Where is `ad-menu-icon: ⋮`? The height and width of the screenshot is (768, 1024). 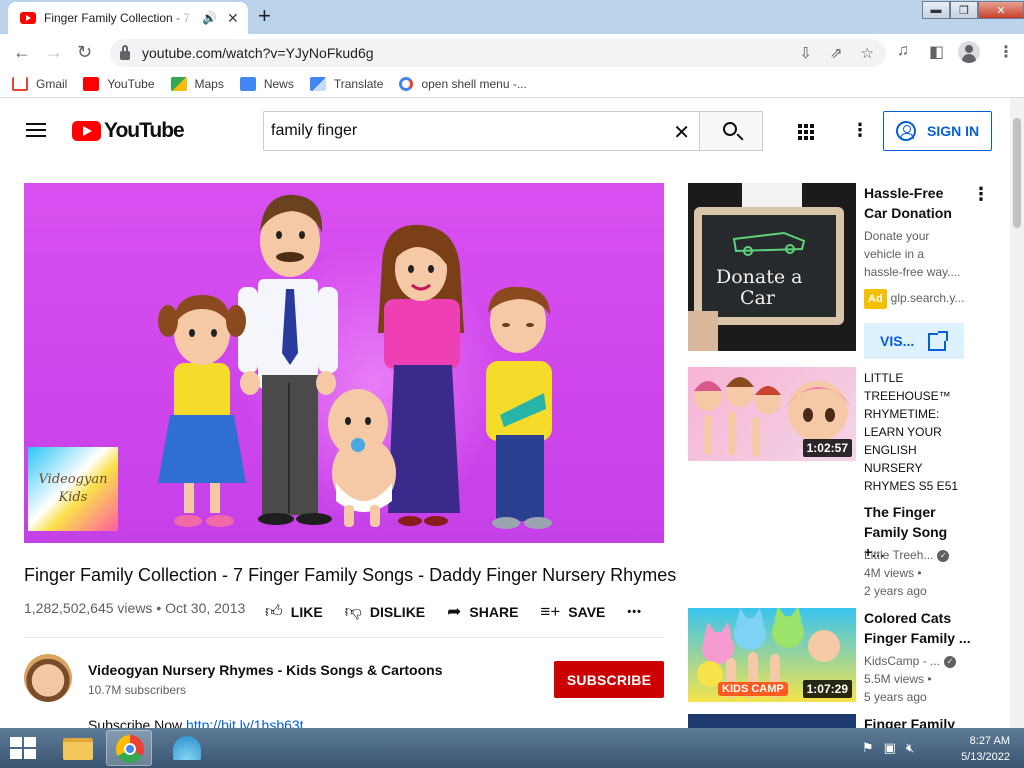
ad-menu-icon: ⋮ is located at coordinates (981, 194).